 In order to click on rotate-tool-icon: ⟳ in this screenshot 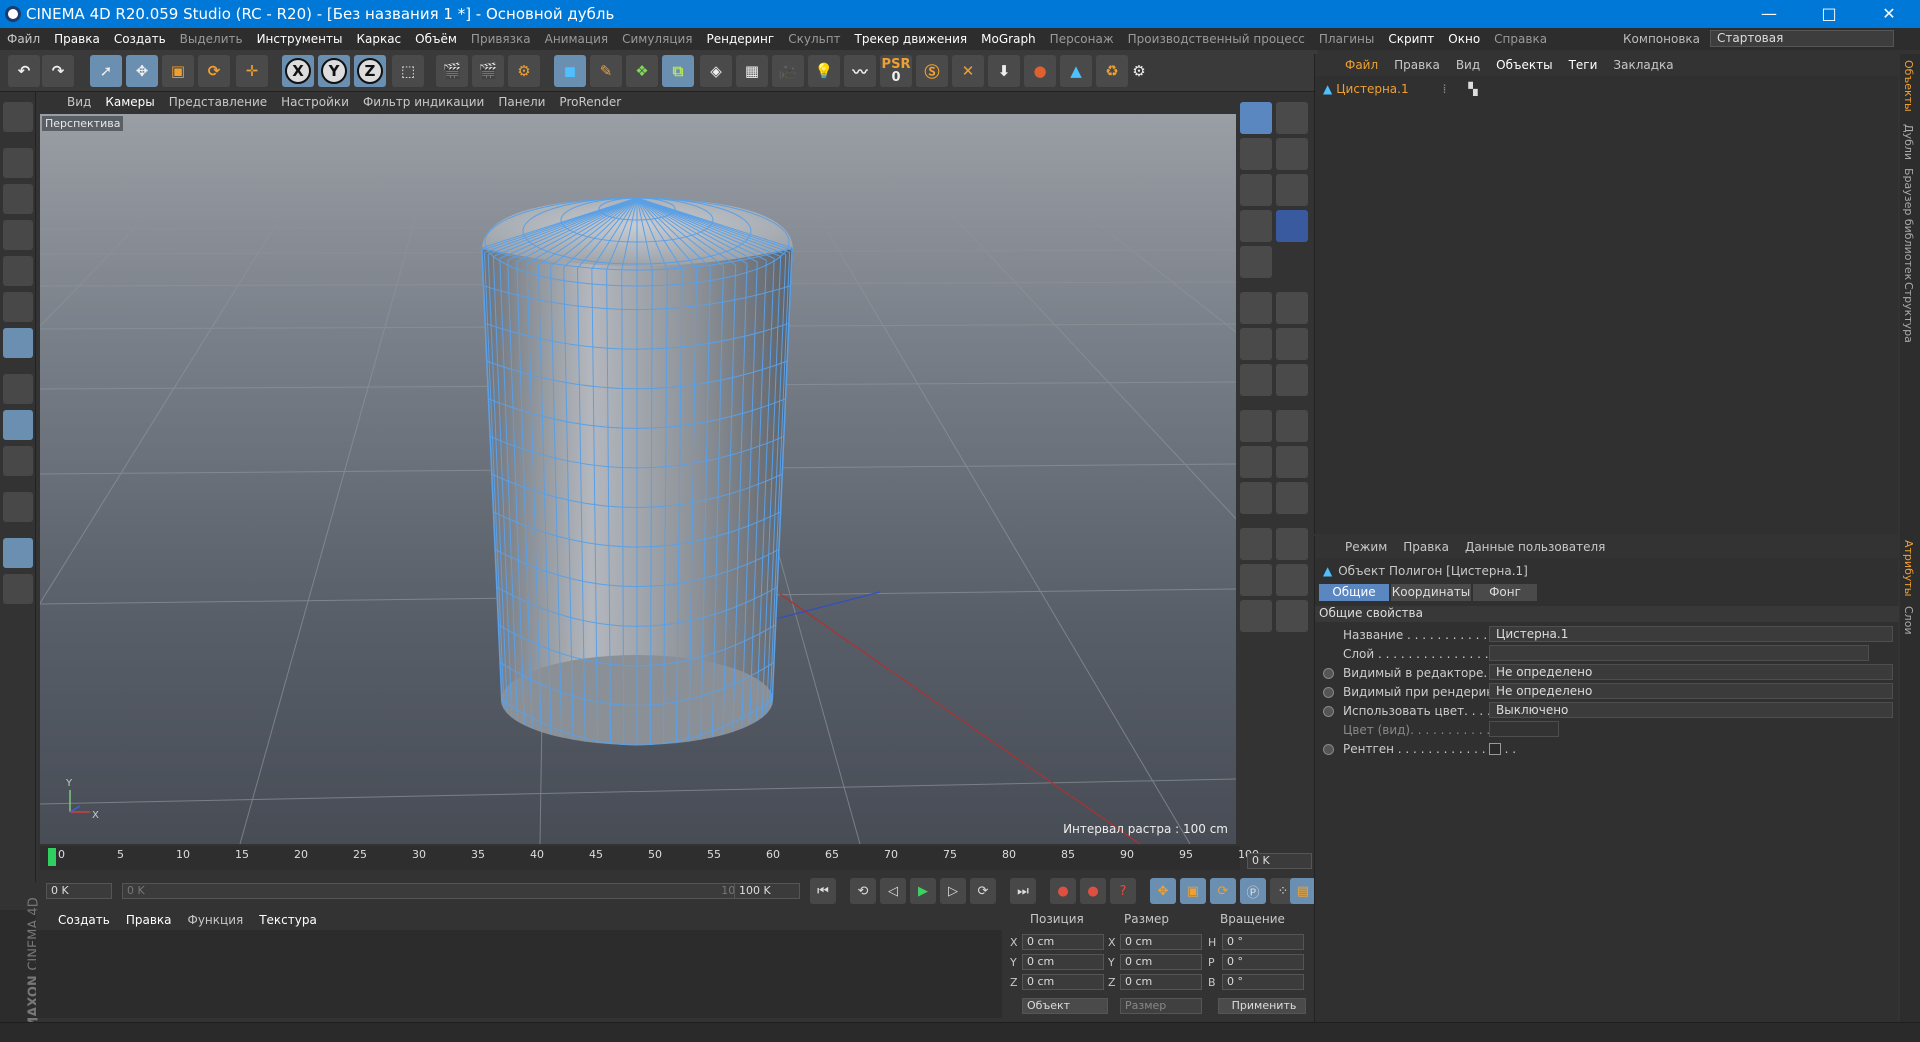, I will do `click(214, 71)`.